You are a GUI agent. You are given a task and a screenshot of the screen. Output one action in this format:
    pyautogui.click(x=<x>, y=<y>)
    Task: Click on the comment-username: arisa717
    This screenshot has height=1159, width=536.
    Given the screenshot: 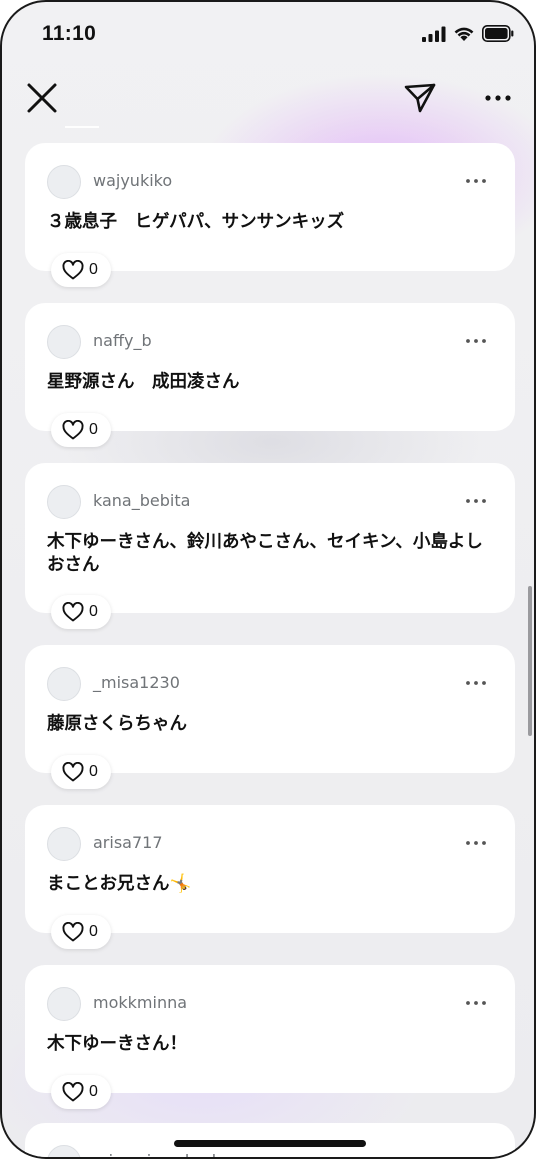 What is the action you would take?
    pyautogui.click(x=128, y=842)
    